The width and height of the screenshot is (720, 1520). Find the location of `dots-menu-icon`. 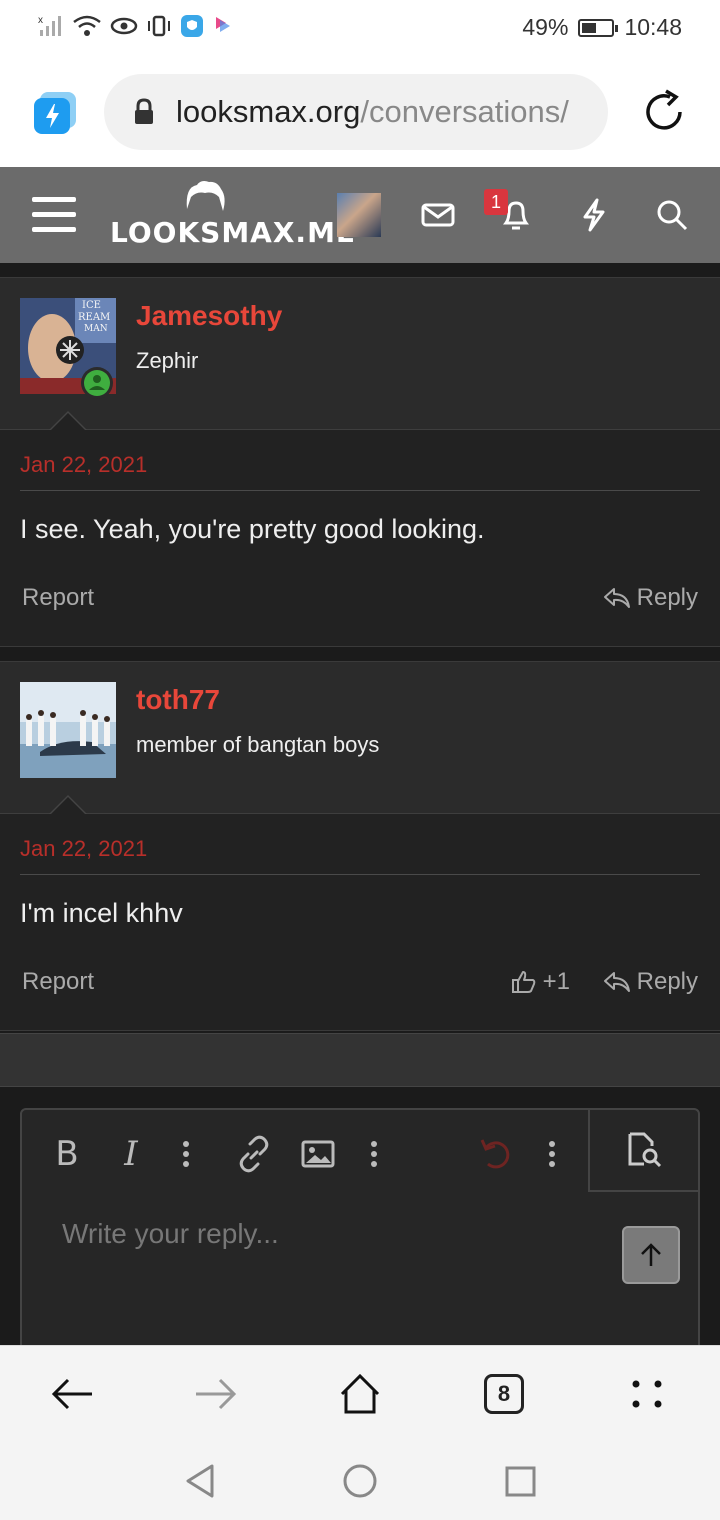

dots-menu-icon is located at coordinates (647, 1394).